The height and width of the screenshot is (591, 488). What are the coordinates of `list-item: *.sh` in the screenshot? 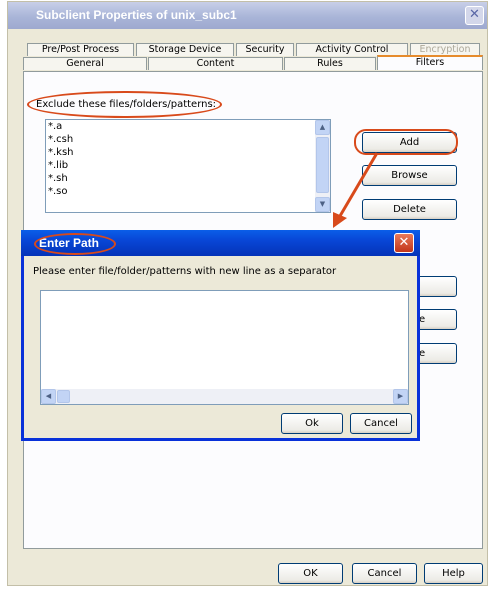 It's located at (188, 178).